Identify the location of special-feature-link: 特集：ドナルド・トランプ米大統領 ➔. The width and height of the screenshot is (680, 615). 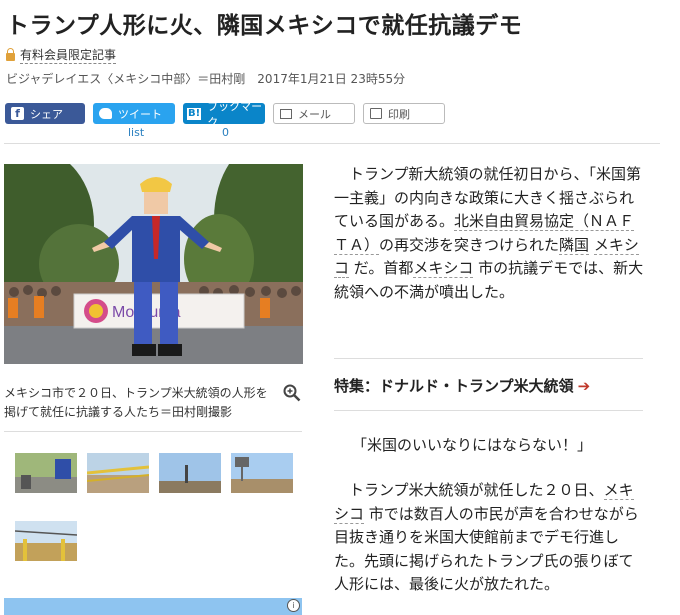
(462, 385).